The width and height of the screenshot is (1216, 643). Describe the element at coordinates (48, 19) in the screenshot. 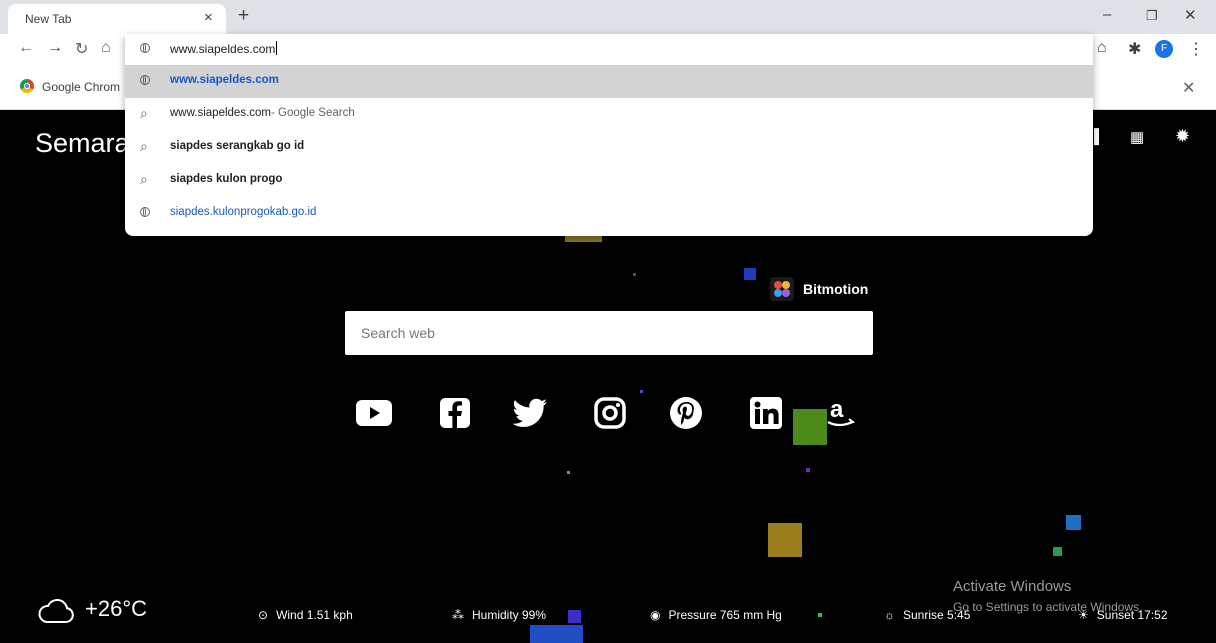

I see `tab-title: New Tab` at that location.